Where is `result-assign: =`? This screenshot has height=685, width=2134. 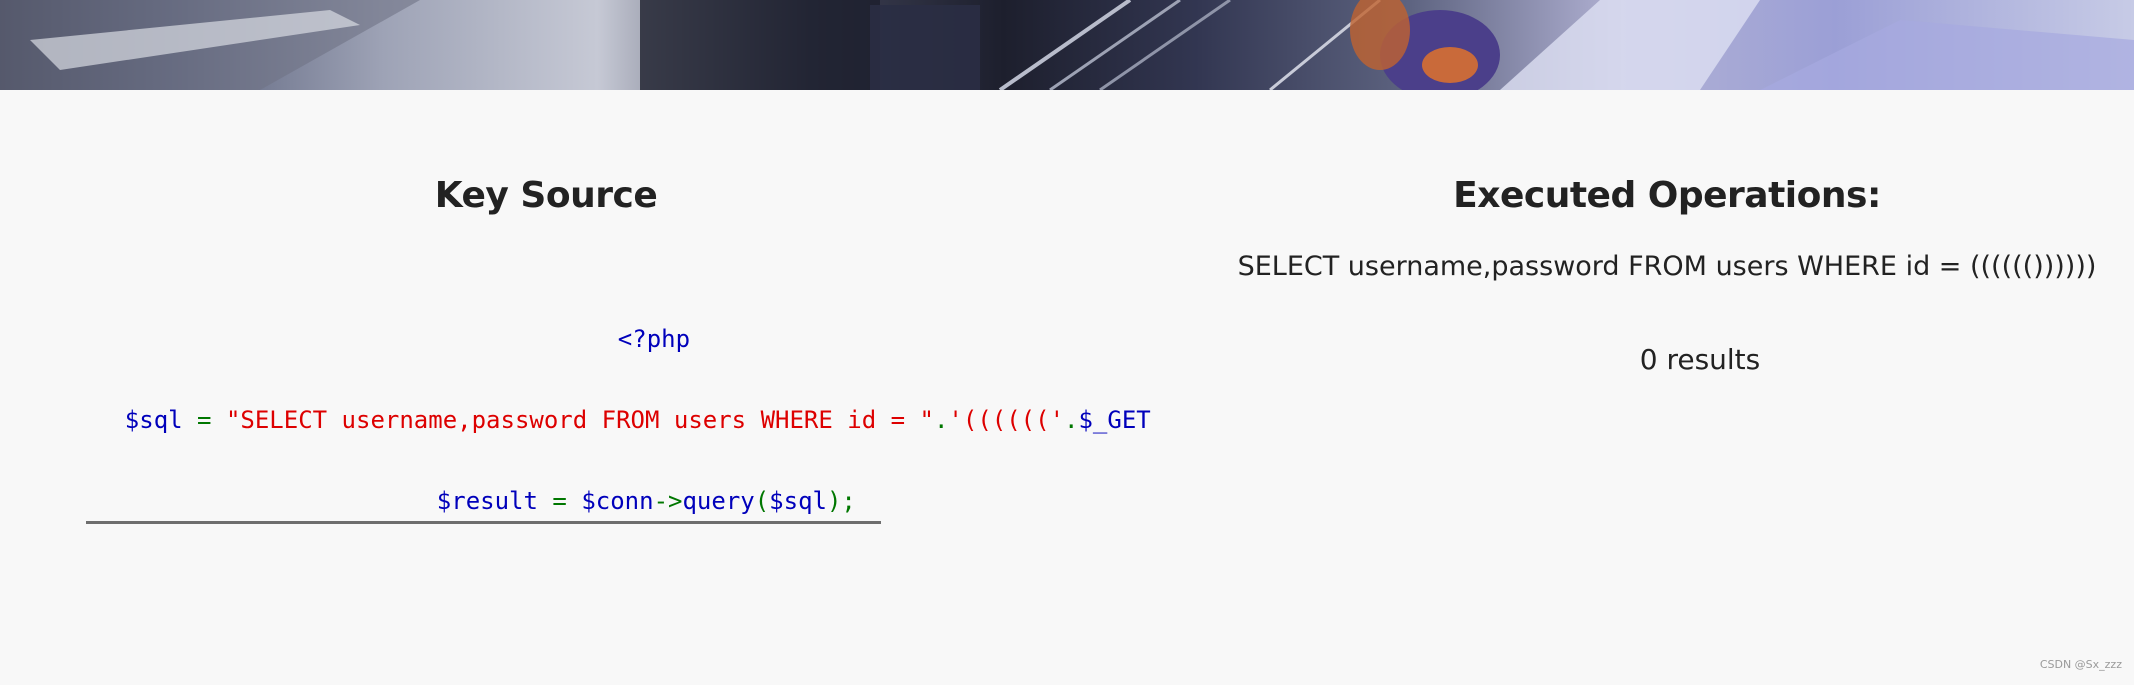 result-assign: = is located at coordinates (559, 501).